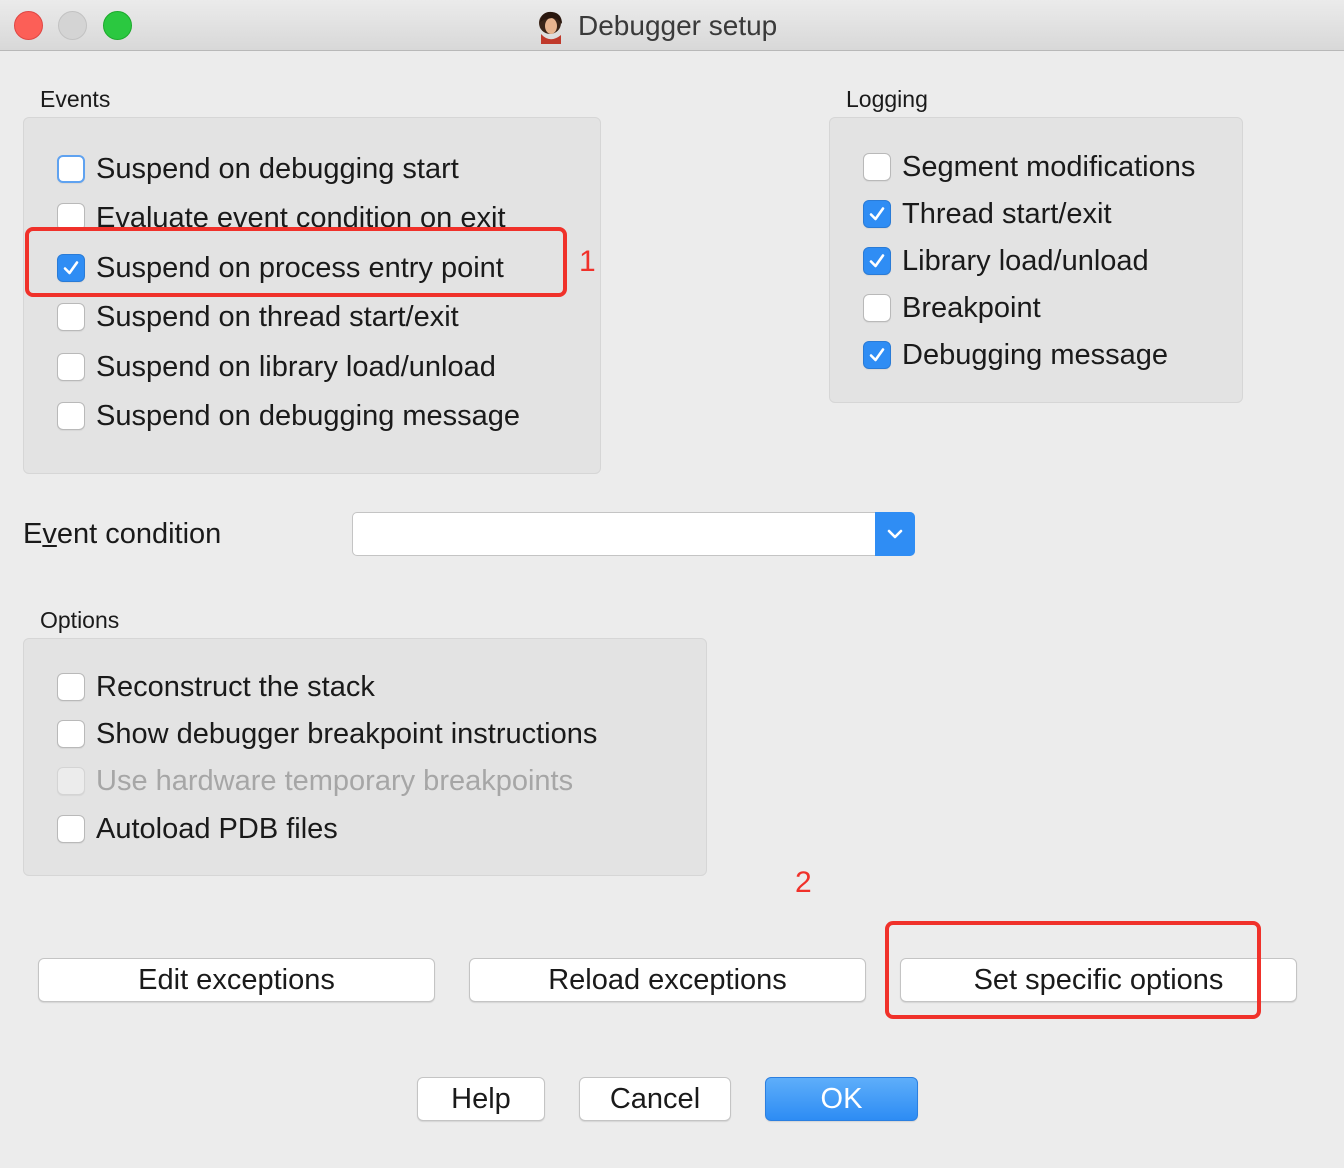 This screenshot has height=1168, width=1344. I want to click on events-item-suspend-debugging-message: Suspend on debugging message, so click(288, 416).